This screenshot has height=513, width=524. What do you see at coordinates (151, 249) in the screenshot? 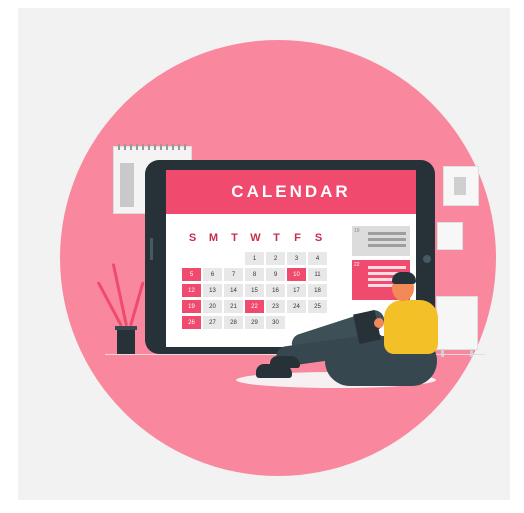
I see `tablet-button` at bounding box center [151, 249].